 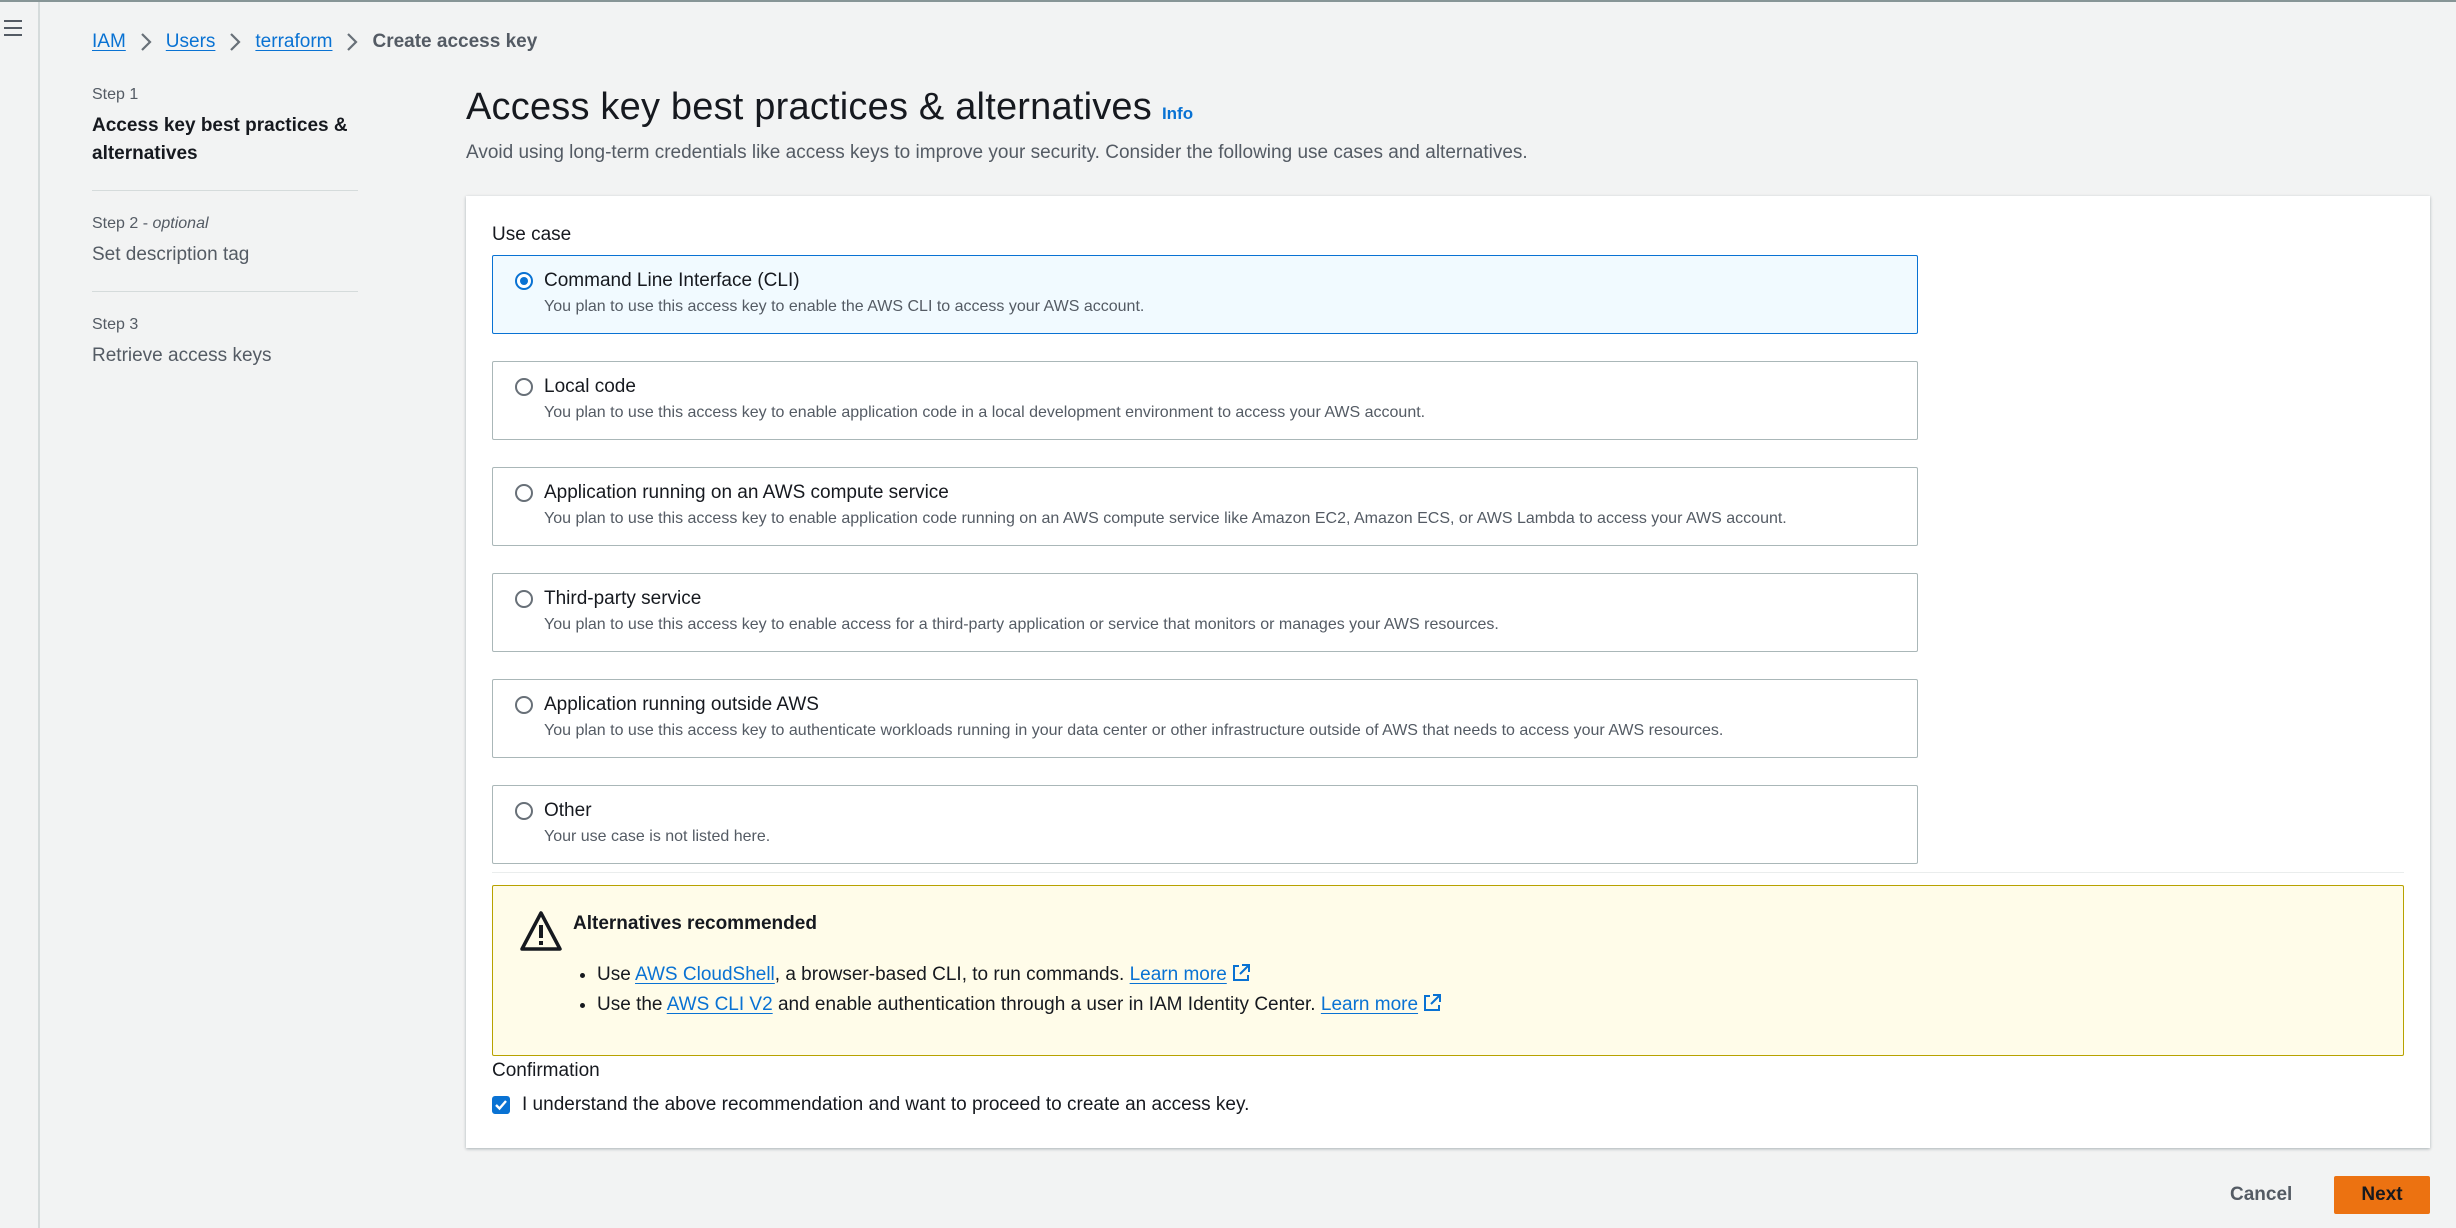 I want to click on step-title: Access key best practices & alternatives, so click(x=220, y=139).